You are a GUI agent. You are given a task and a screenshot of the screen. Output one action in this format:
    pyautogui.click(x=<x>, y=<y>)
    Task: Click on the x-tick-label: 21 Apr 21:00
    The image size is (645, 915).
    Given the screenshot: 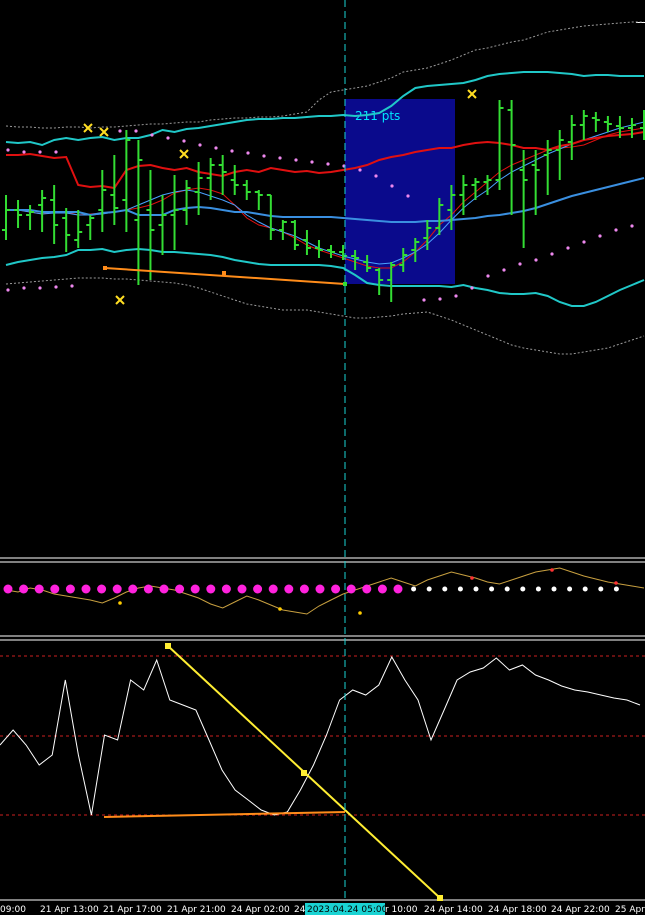 What is the action you would take?
    pyautogui.click(x=196, y=910)
    